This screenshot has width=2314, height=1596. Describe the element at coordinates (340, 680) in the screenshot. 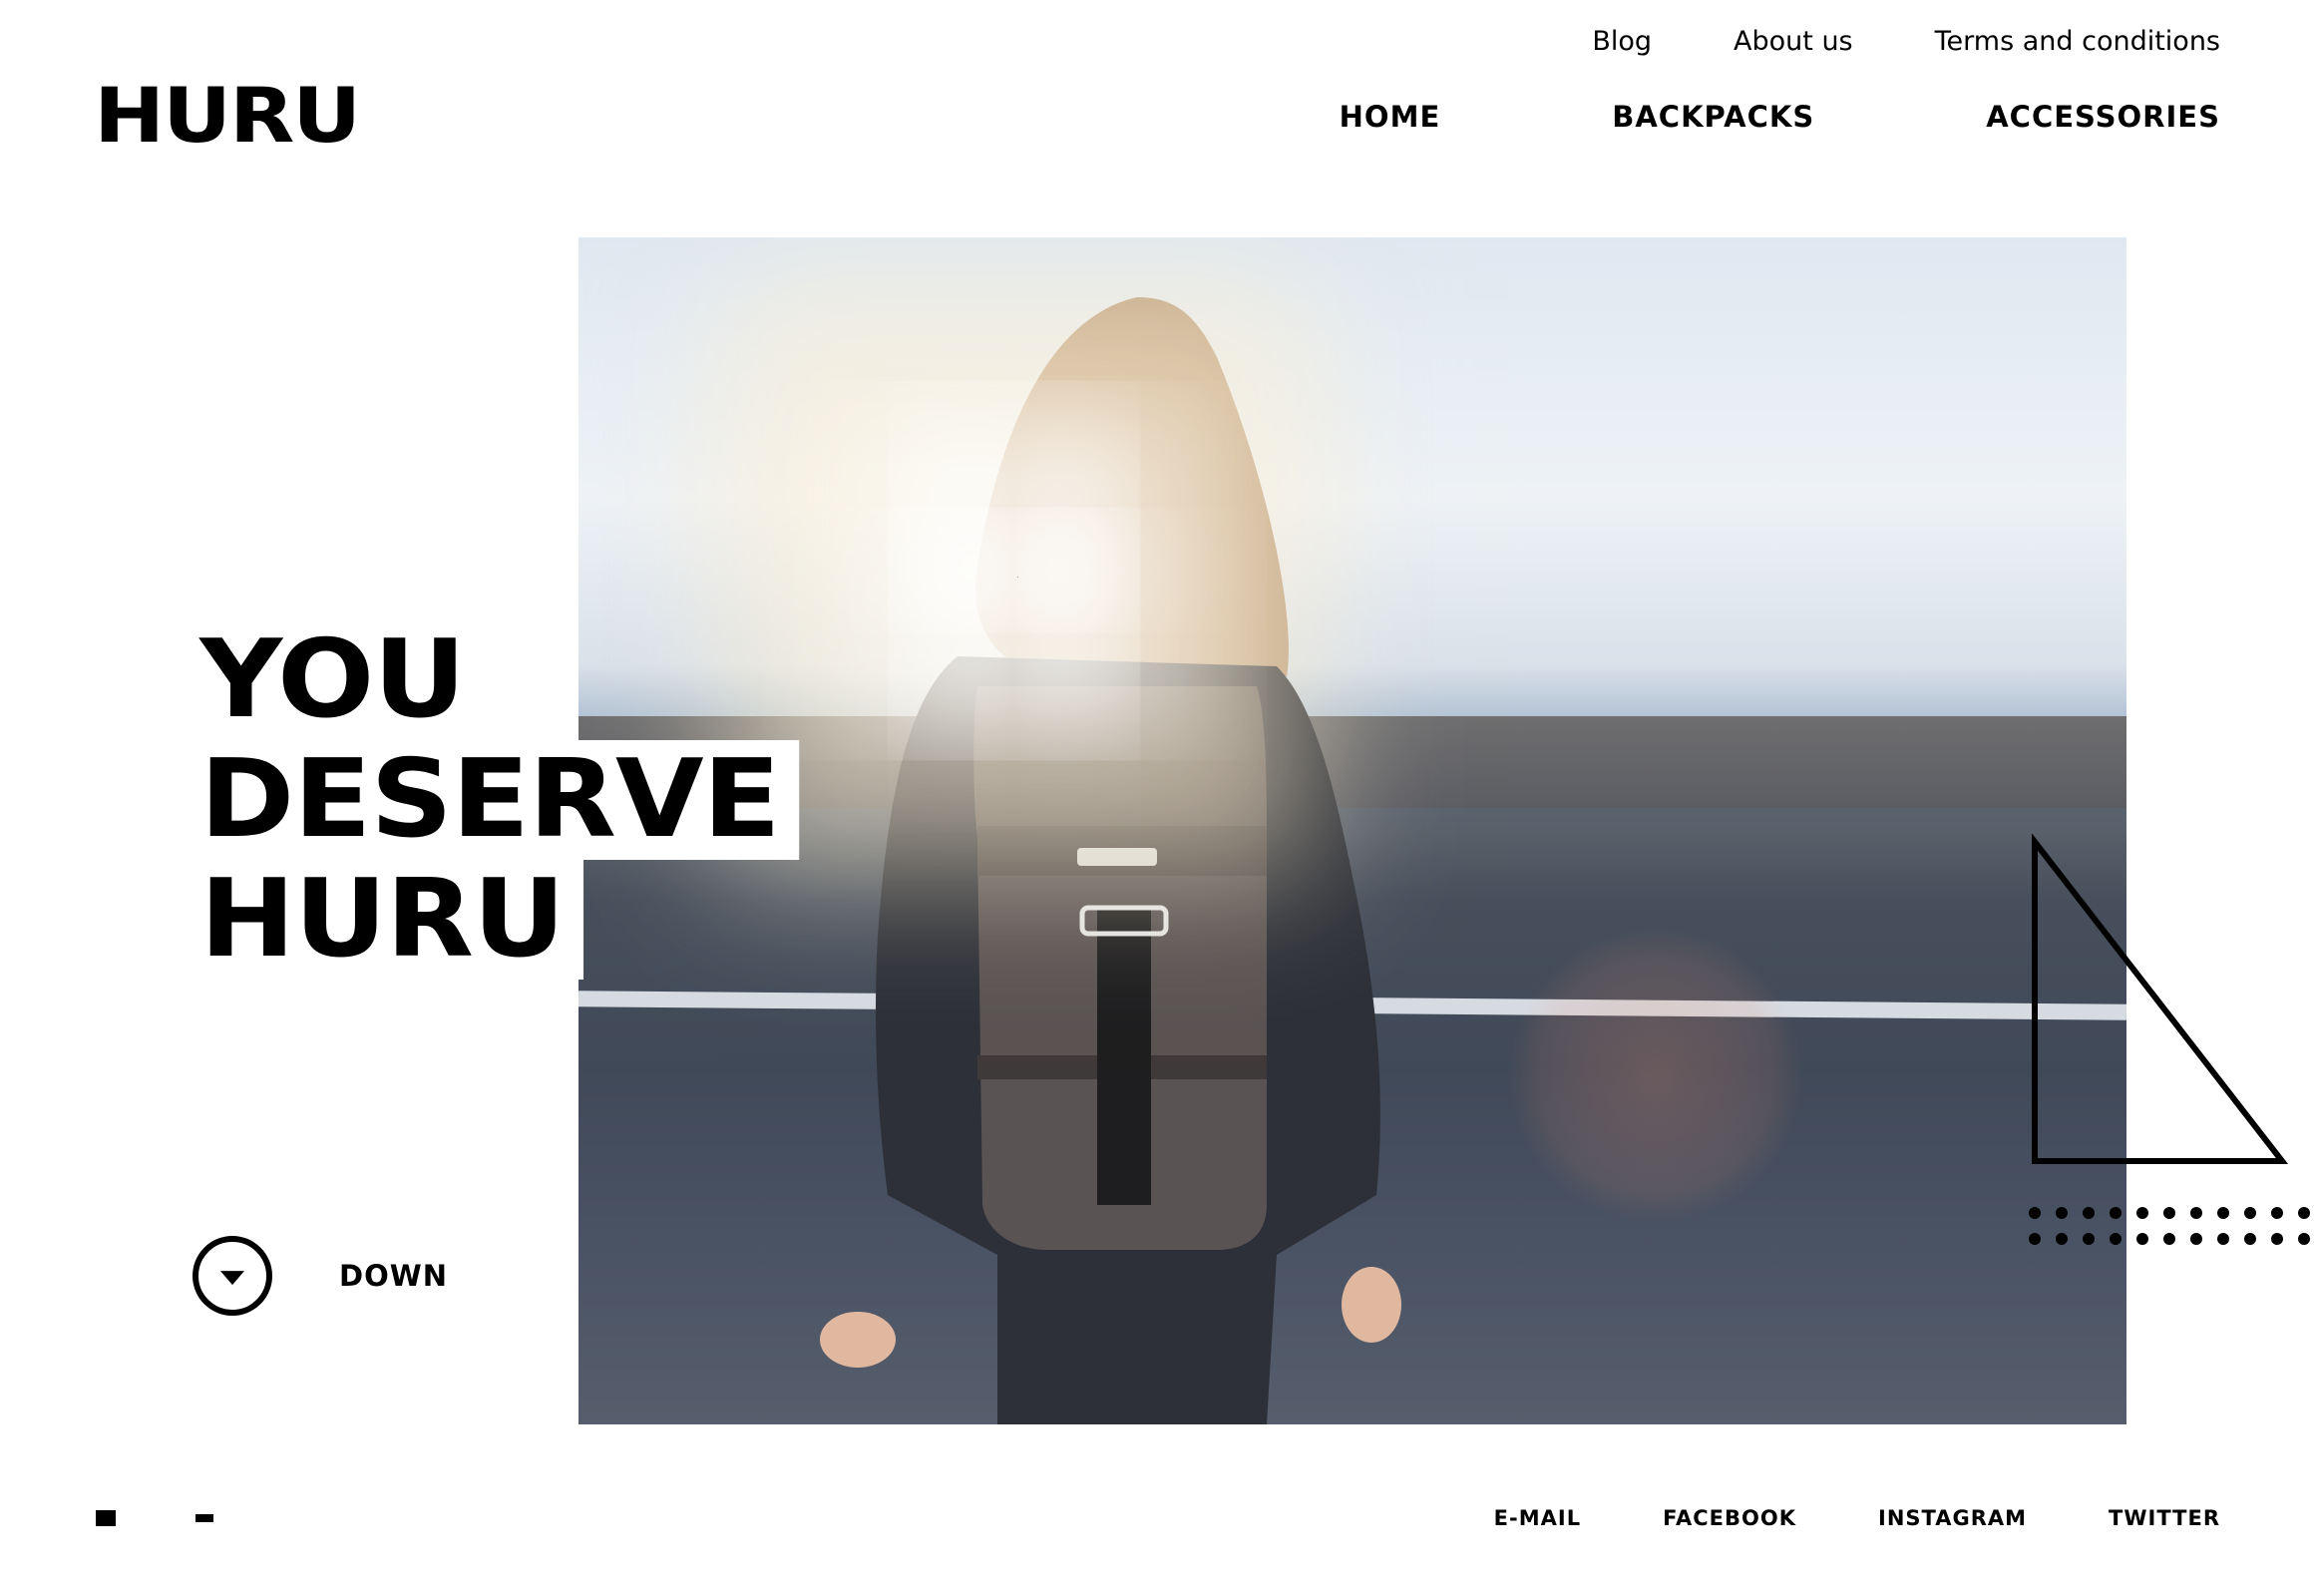

I see `headline-line-1: YOU` at that location.